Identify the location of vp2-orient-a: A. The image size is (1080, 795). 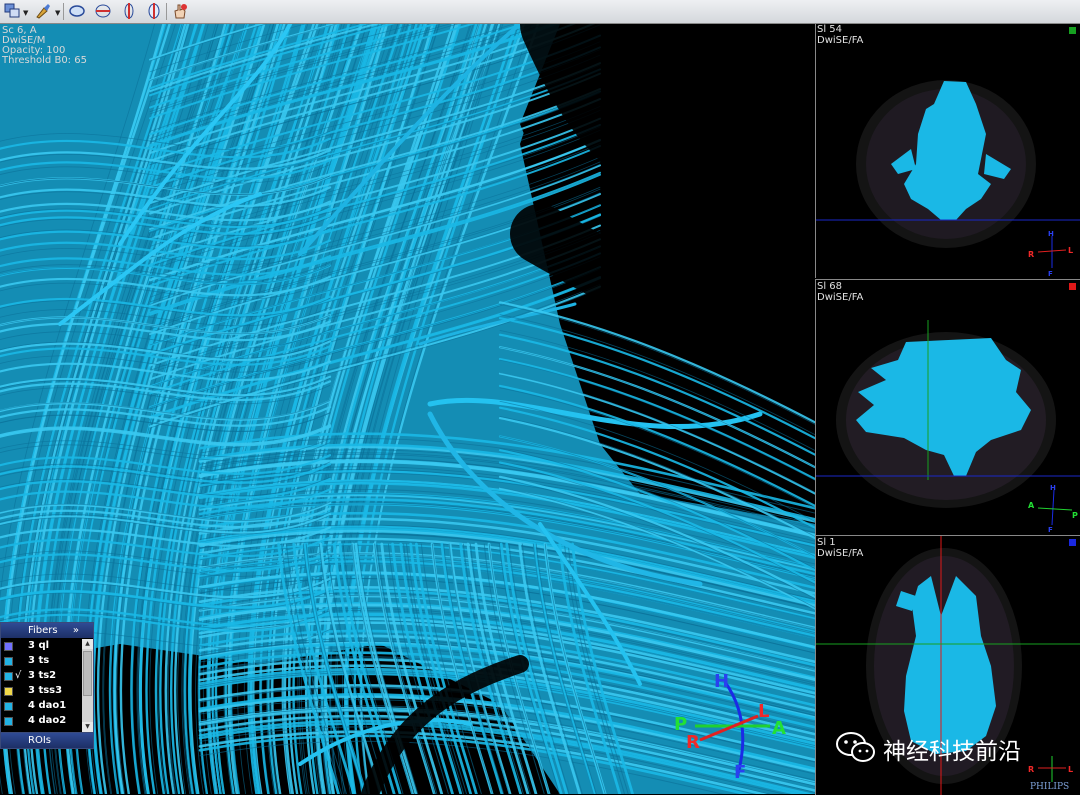
(1031, 505).